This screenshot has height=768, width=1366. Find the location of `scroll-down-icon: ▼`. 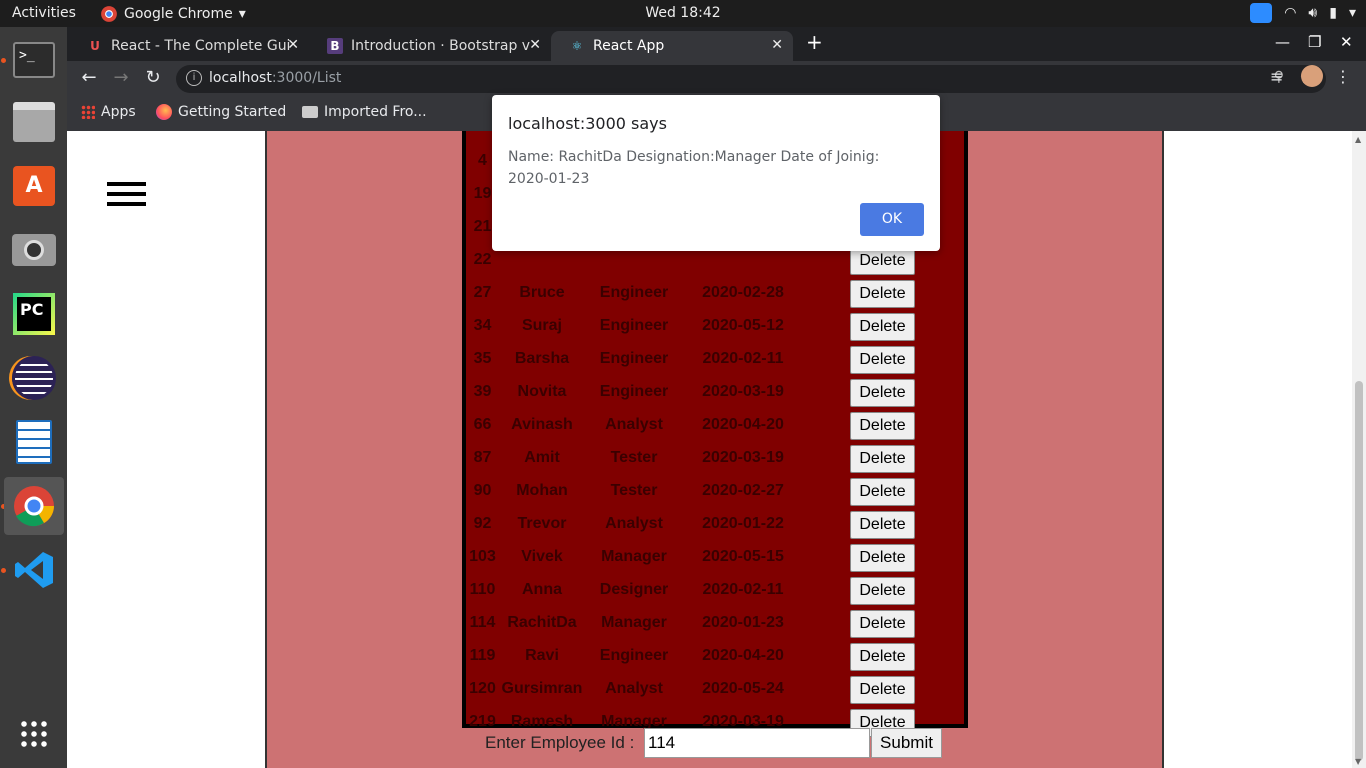

scroll-down-icon: ▼ is located at coordinates (1358, 761).